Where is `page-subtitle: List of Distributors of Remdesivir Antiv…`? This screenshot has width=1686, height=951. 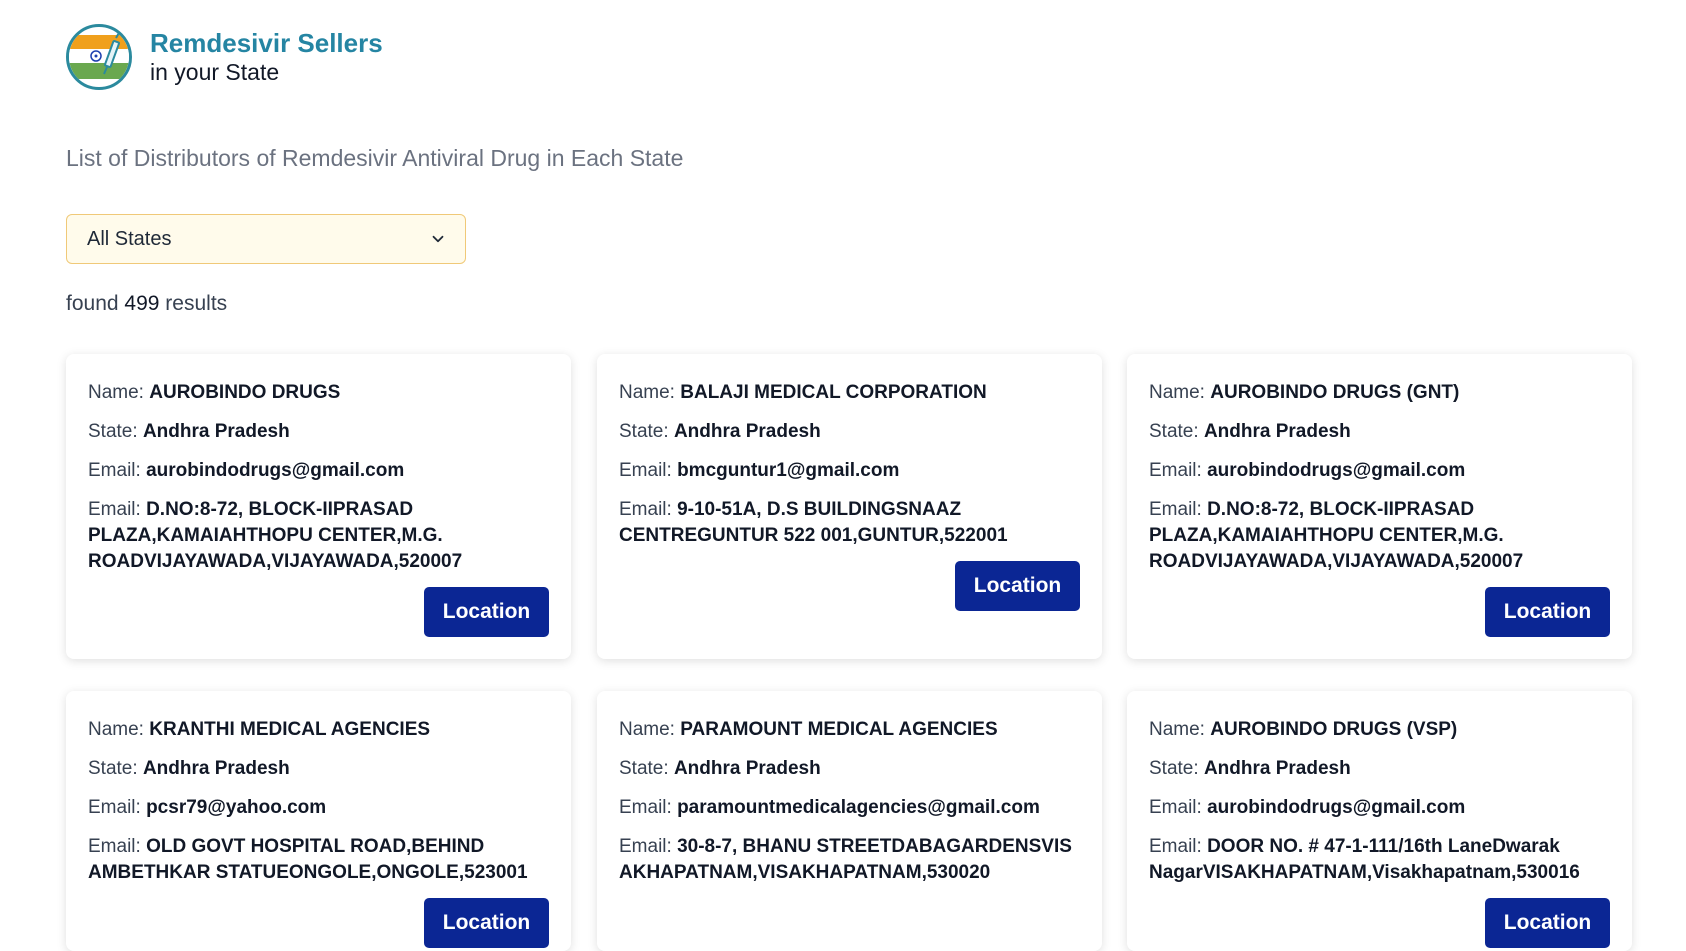 page-subtitle: List of Distributors of Remdesivir Antiv… is located at coordinates (375, 158).